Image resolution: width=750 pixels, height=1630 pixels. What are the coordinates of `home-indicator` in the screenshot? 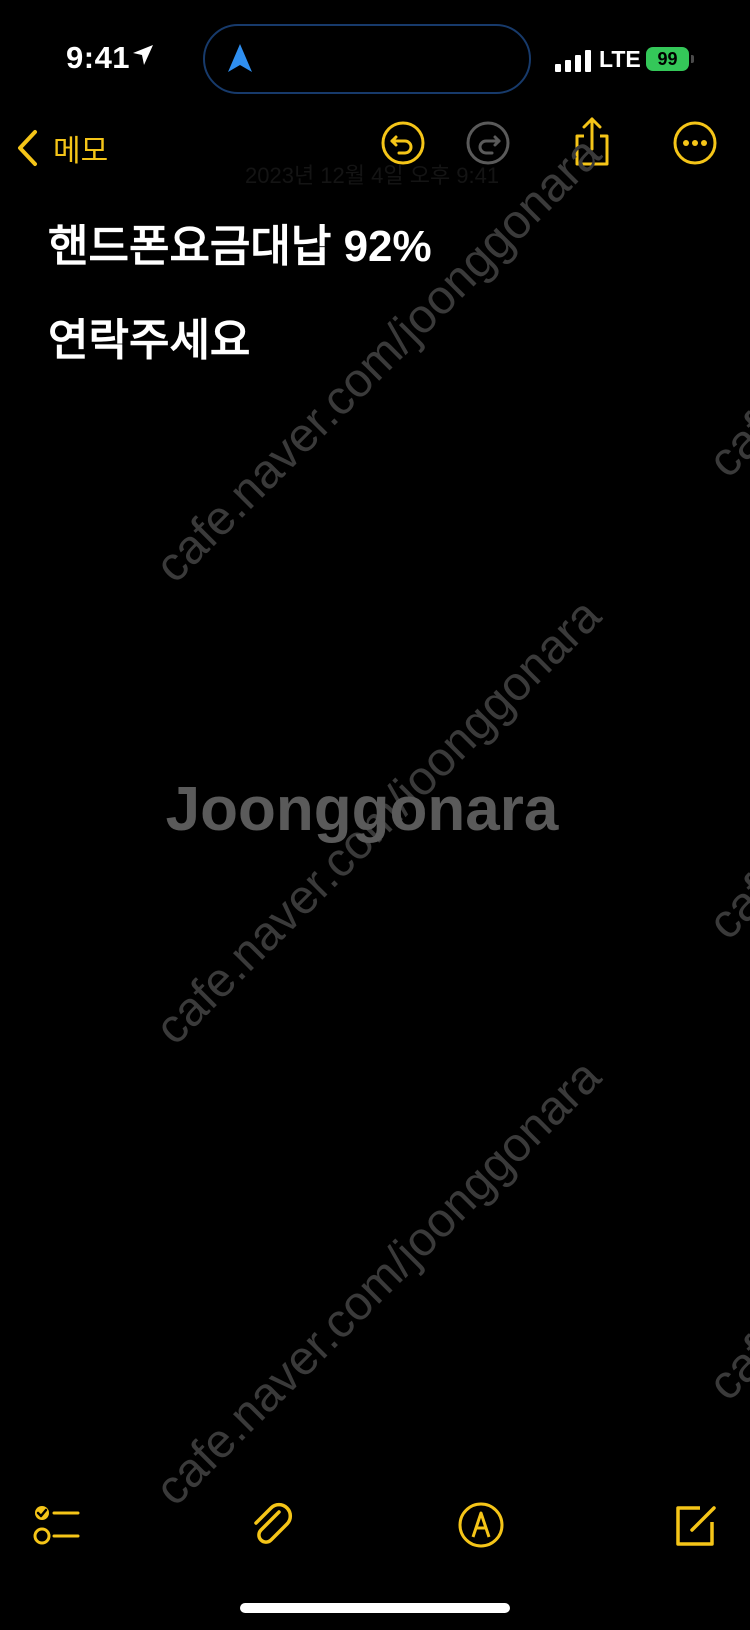 It's located at (375, 1608).